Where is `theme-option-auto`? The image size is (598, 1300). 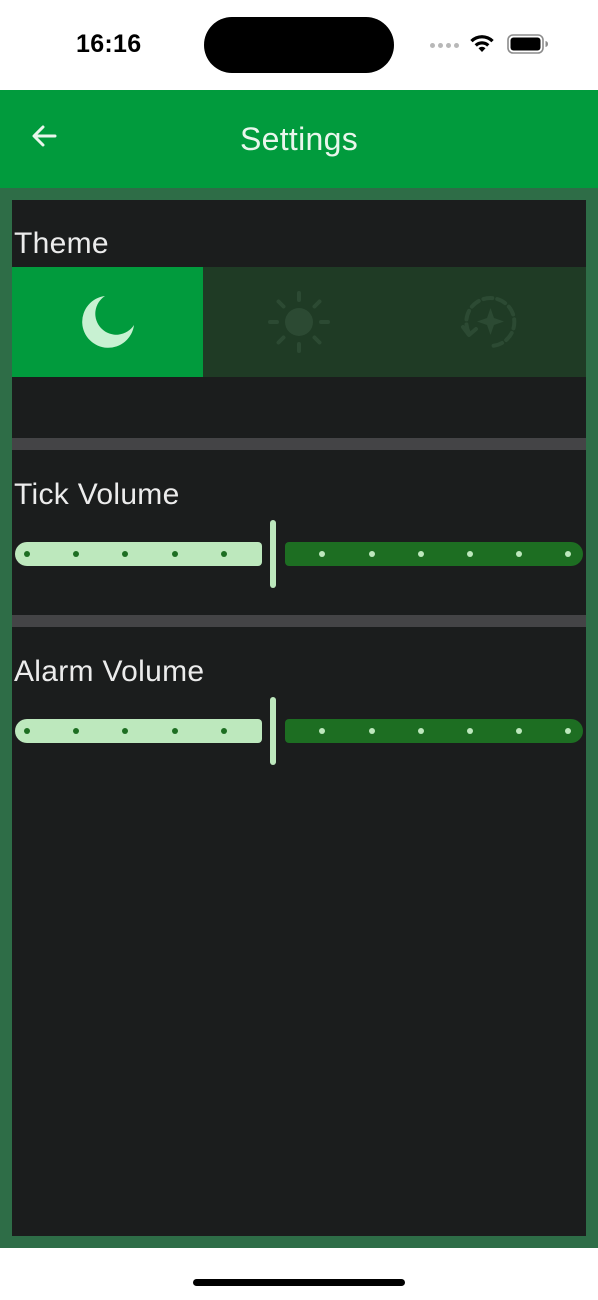 theme-option-auto is located at coordinates (489, 322).